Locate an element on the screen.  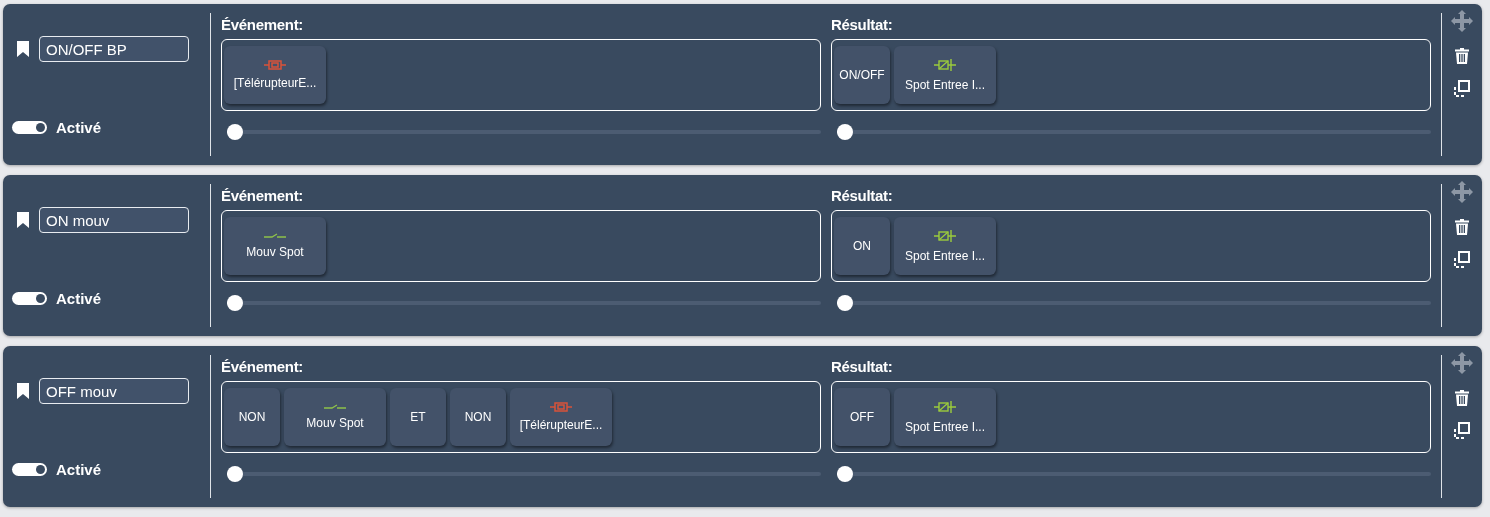
rule-name-field: ON mouv is located at coordinates (114, 220).